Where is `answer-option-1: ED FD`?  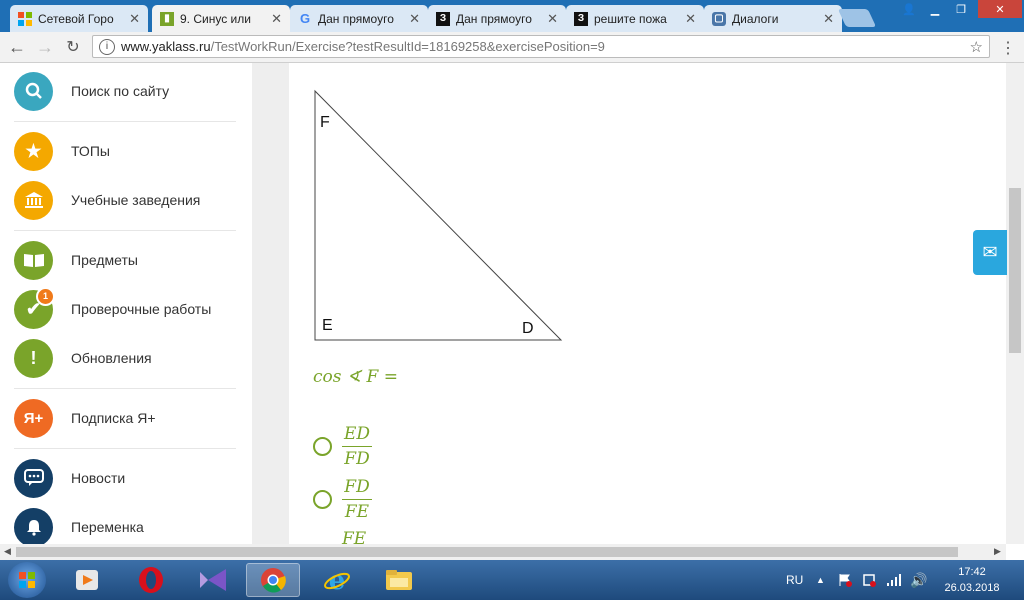
answer-option-1: ED FD is located at coordinates (342, 446).